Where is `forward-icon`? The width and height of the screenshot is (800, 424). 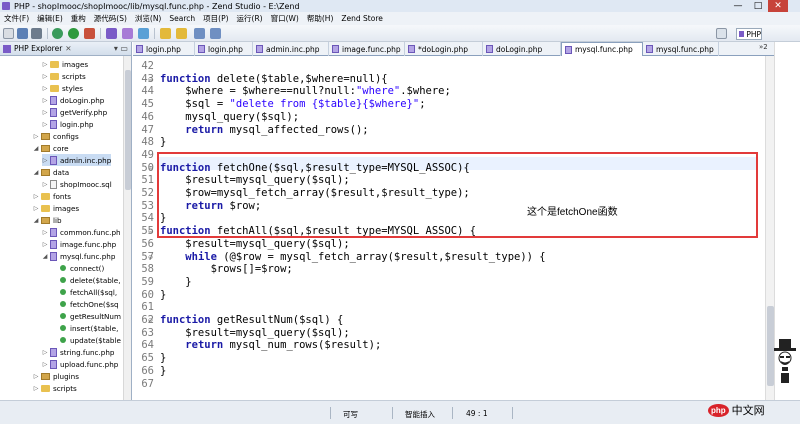 forward-icon is located at coordinates (215, 33).